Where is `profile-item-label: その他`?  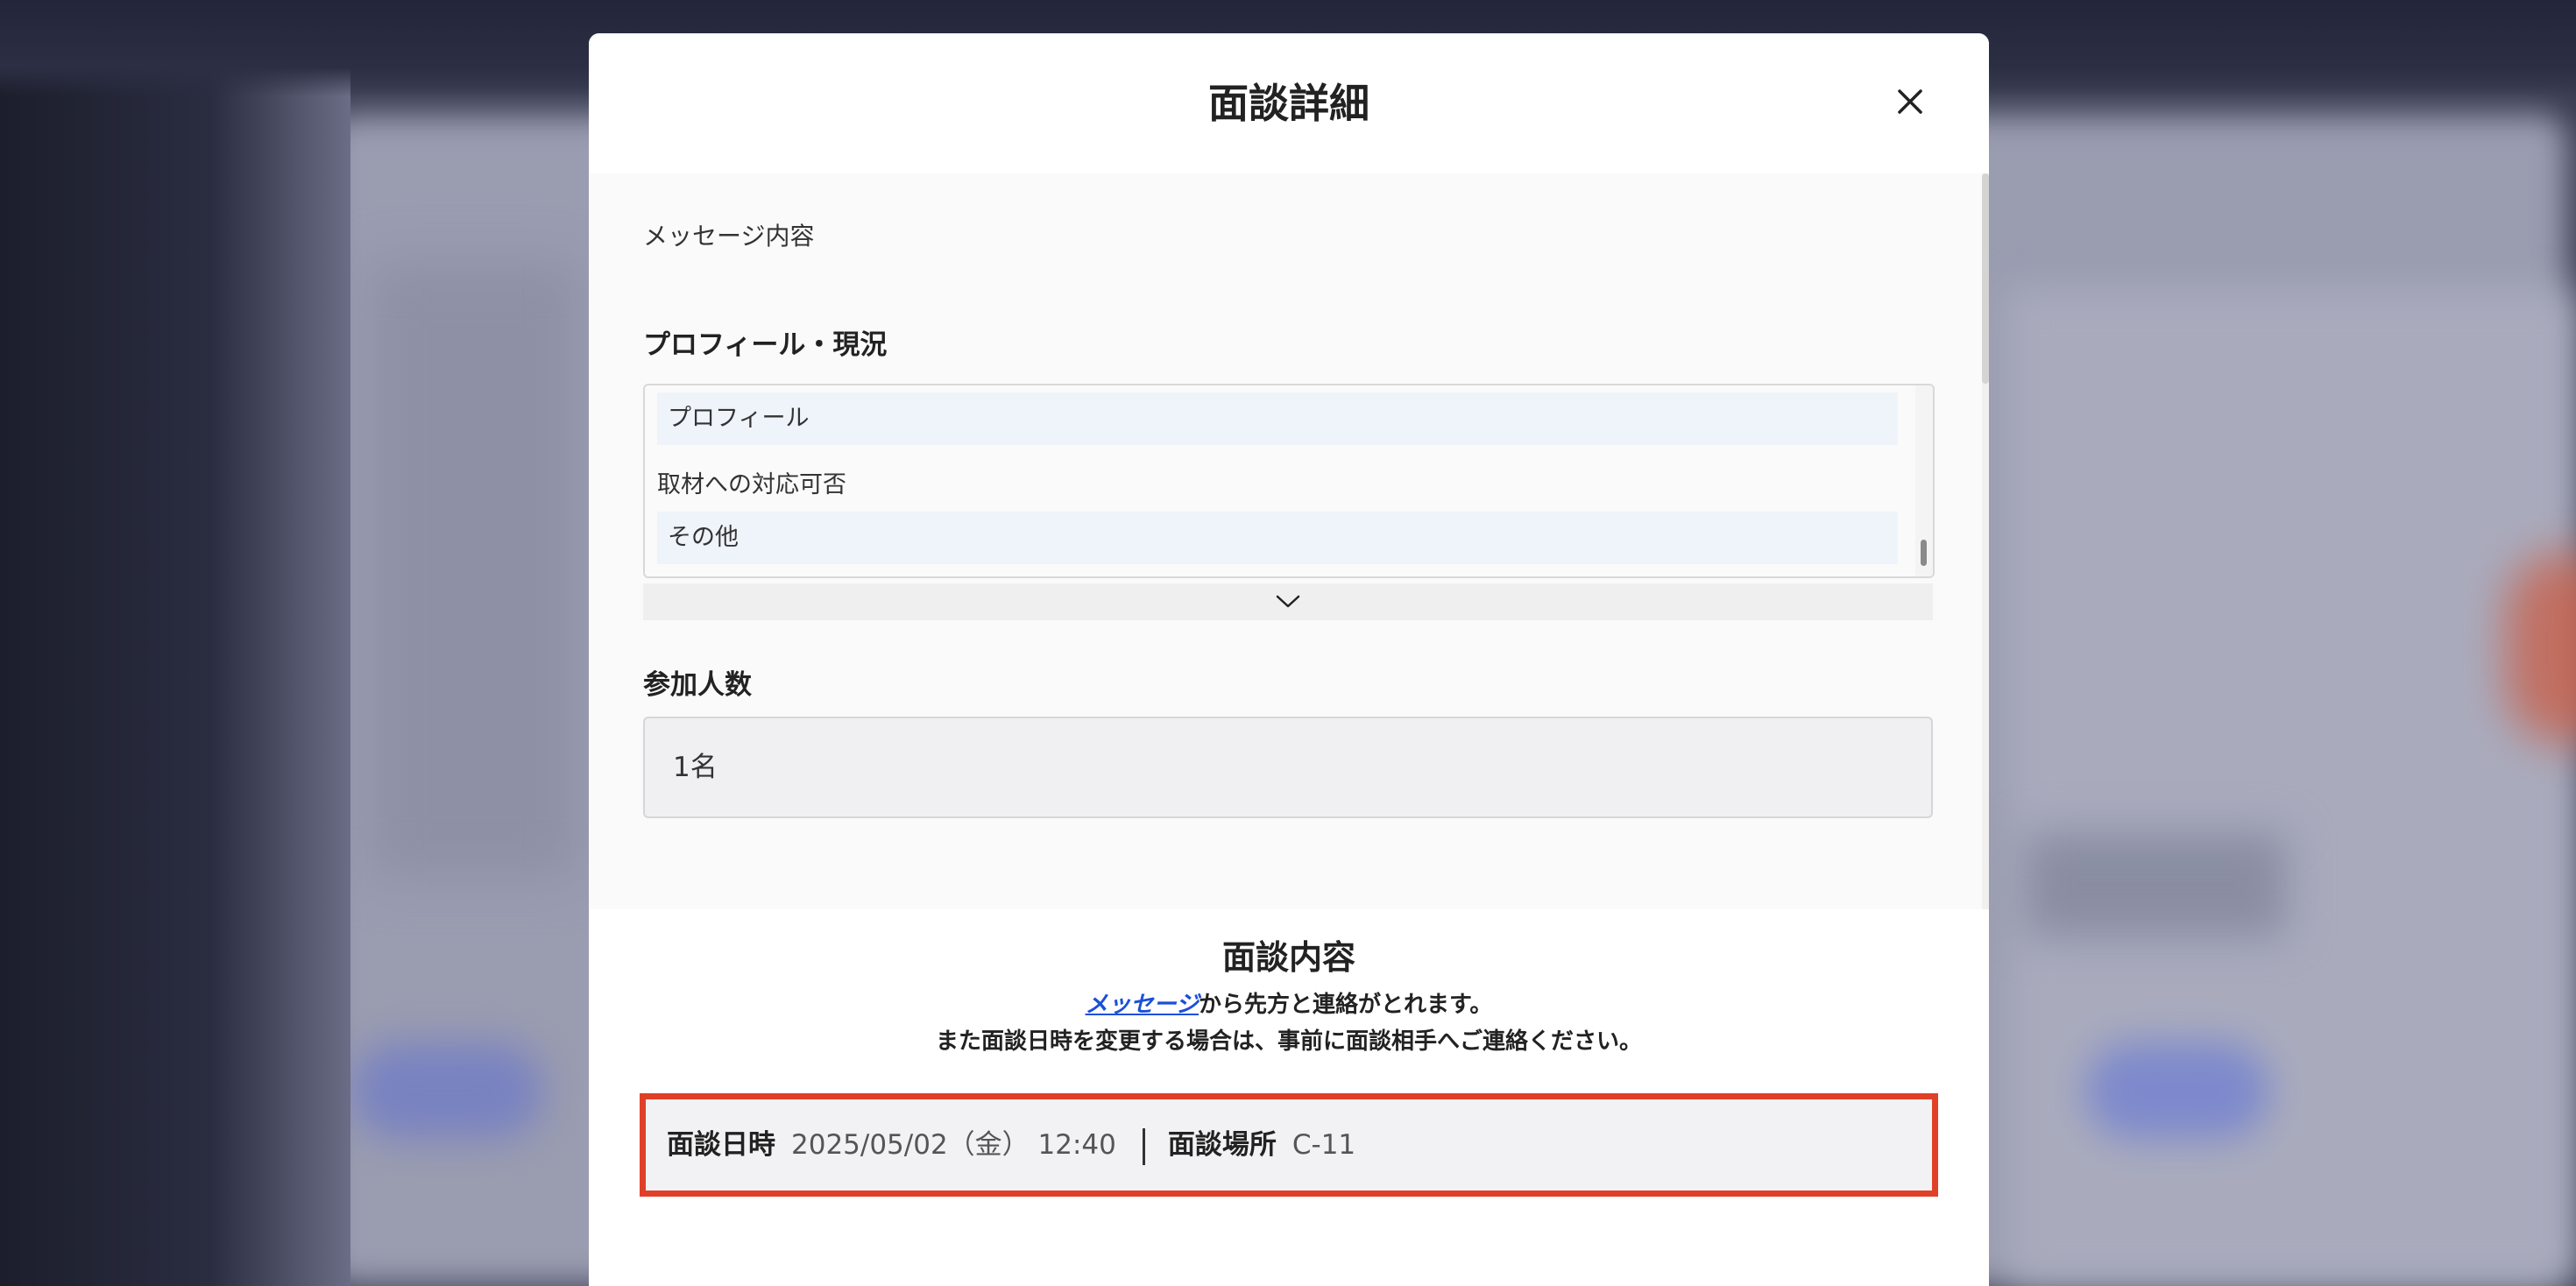 profile-item-label: その他 is located at coordinates (703, 537).